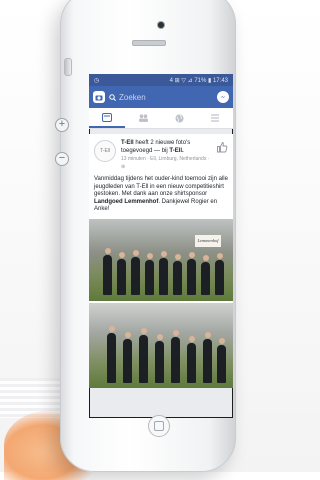  I want to click on avatar: T-Ell, so click(105, 151).